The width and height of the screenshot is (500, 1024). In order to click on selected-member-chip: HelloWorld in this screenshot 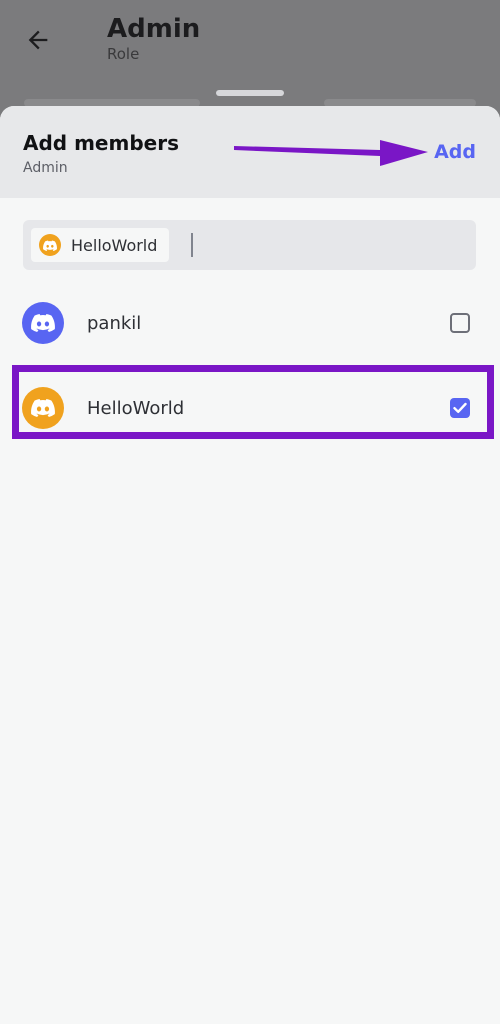, I will do `click(100, 245)`.